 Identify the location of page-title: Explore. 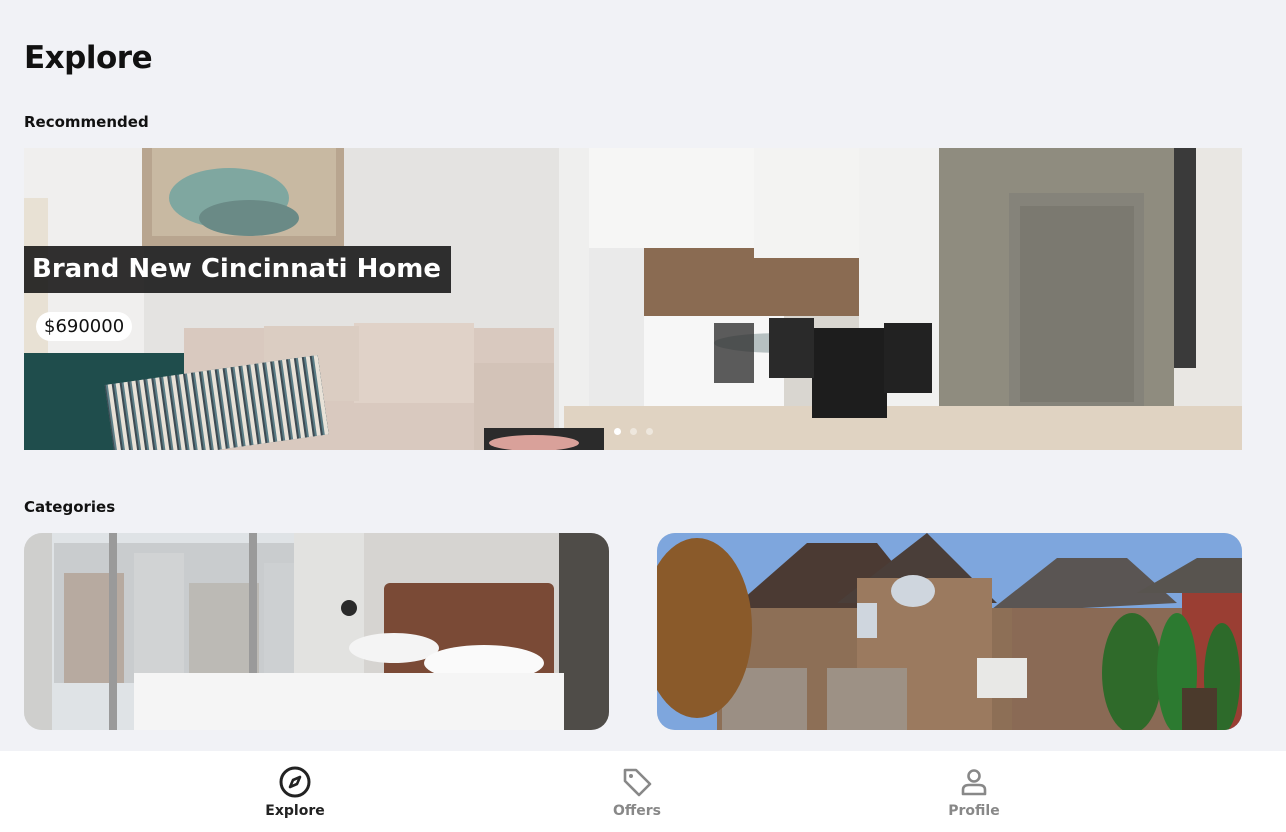
(88, 58).